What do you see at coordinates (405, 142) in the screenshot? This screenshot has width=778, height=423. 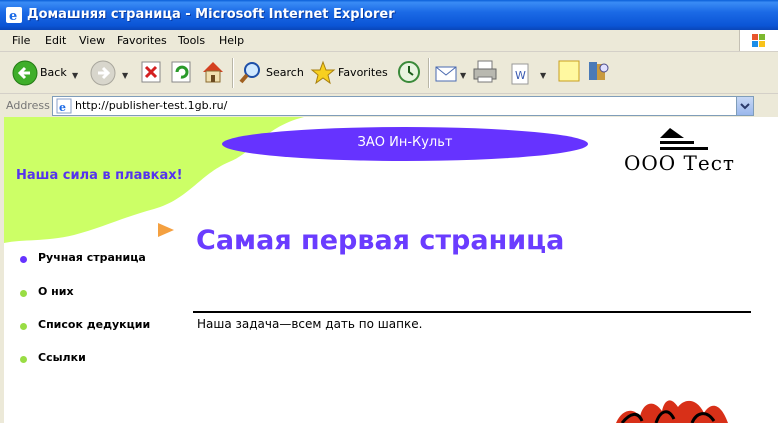 I see `company-name: ЗАО Ин-Культ` at bounding box center [405, 142].